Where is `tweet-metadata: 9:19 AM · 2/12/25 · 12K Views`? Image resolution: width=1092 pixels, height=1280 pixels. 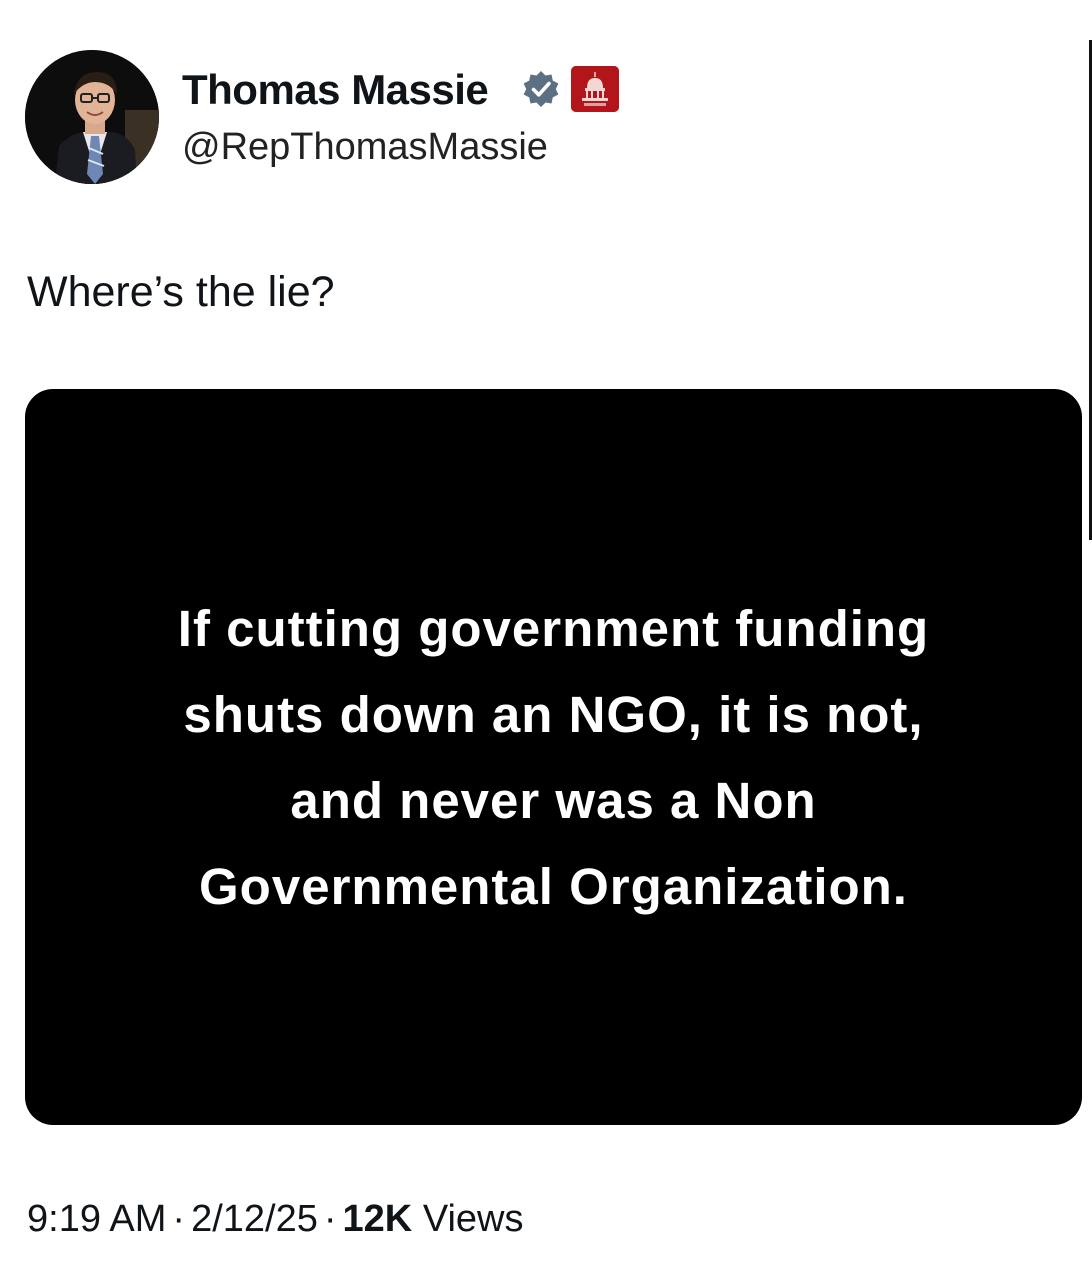
tweet-metadata: 9:19 AM · 2/12/25 · 12K Views is located at coordinates (275, 1219).